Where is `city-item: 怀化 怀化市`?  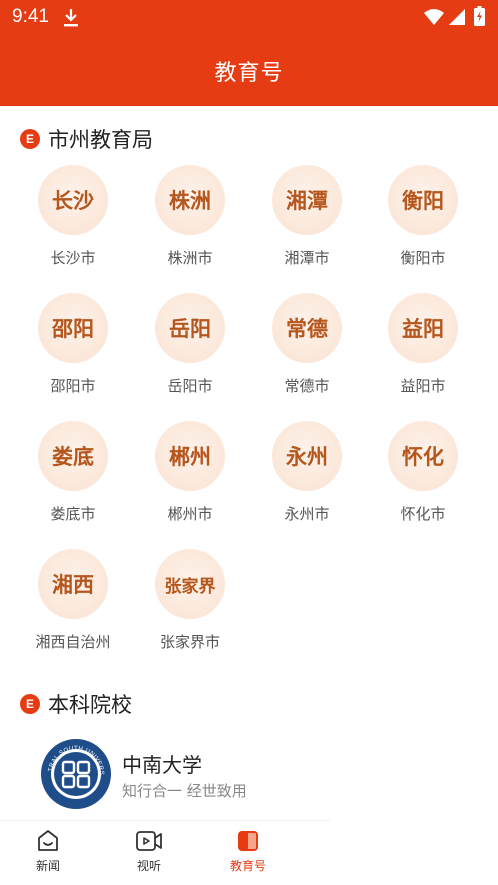 city-item: 怀化 怀化市 is located at coordinates (423, 472).